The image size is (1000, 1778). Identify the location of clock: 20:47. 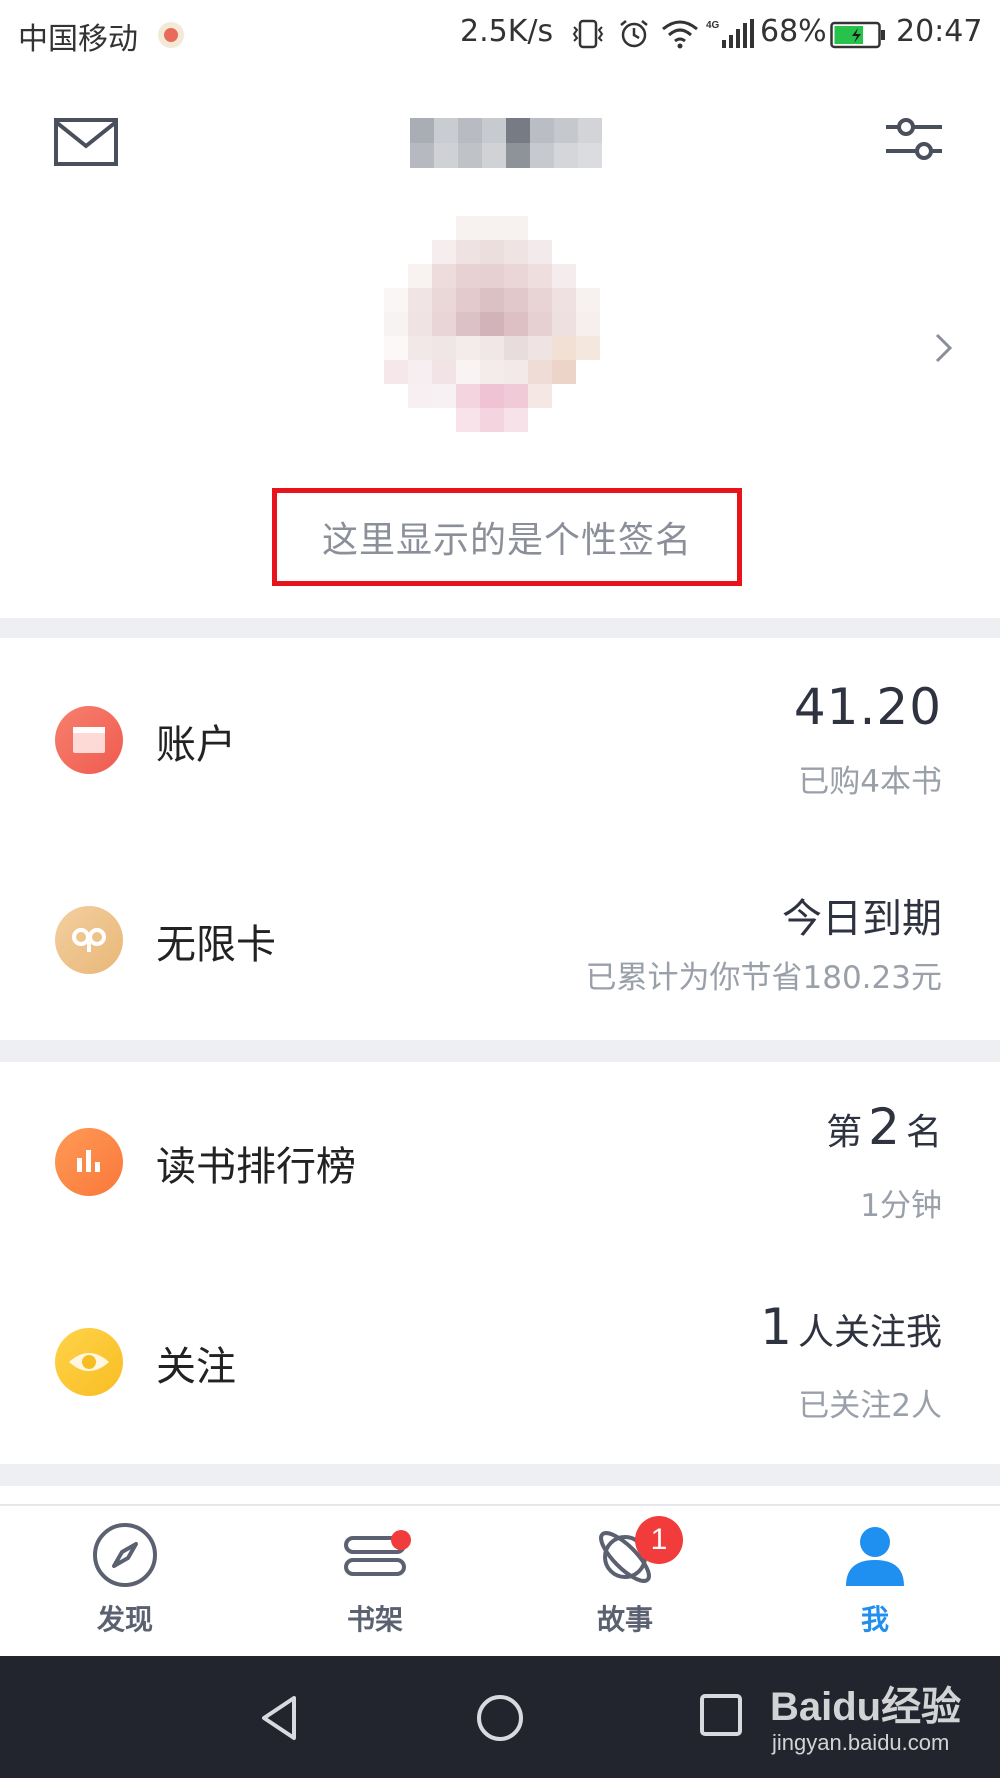
(939, 31).